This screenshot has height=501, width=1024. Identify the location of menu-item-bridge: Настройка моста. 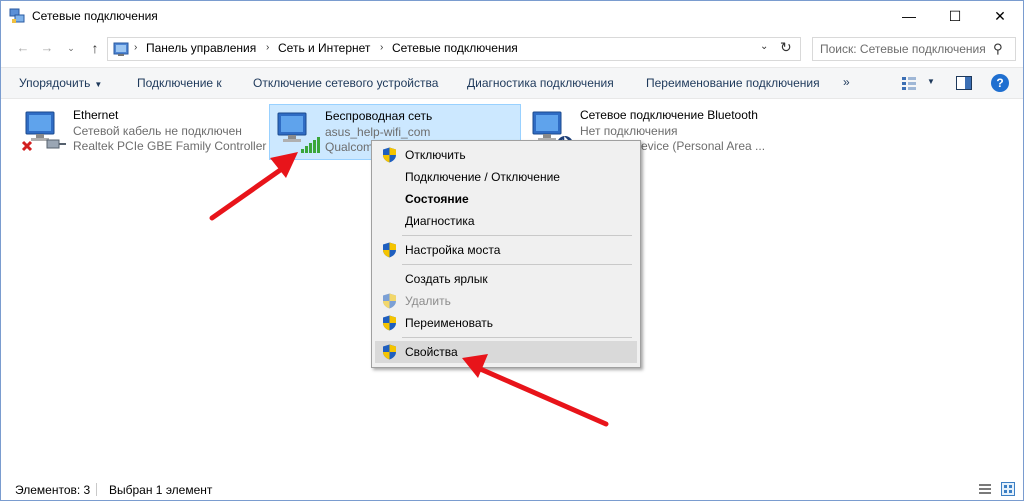
(506, 250).